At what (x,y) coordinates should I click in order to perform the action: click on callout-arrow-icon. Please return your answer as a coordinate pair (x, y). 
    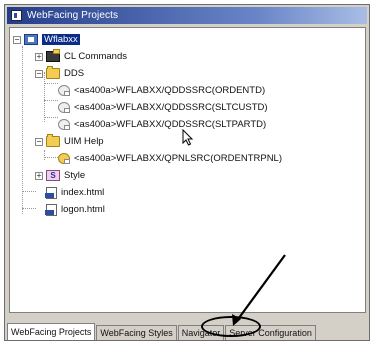
    Looking at the image, I should click on (259, 290).